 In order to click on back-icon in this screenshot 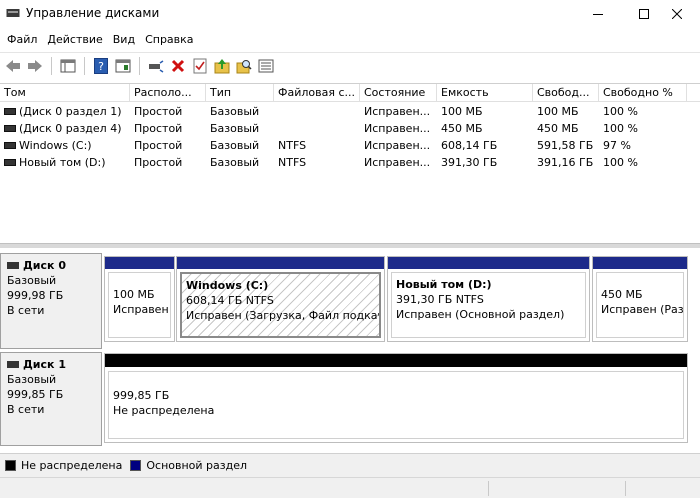, I will do `click(13, 65)`.